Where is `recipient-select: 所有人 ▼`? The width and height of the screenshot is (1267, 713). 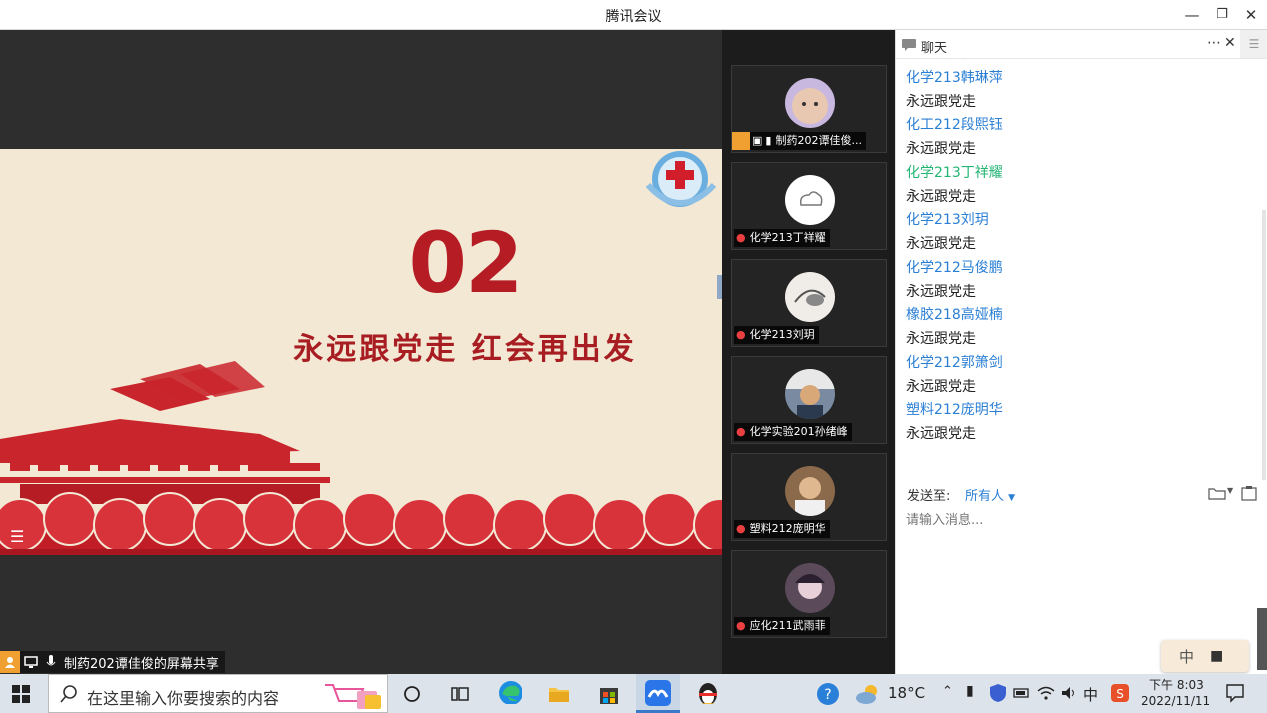 recipient-select: 所有人 ▼ is located at coordinates (990, 494).